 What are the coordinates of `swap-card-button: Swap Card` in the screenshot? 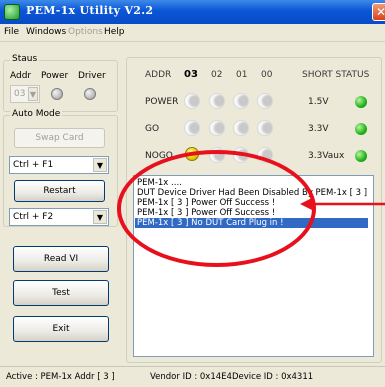 It's located at (59, 138).